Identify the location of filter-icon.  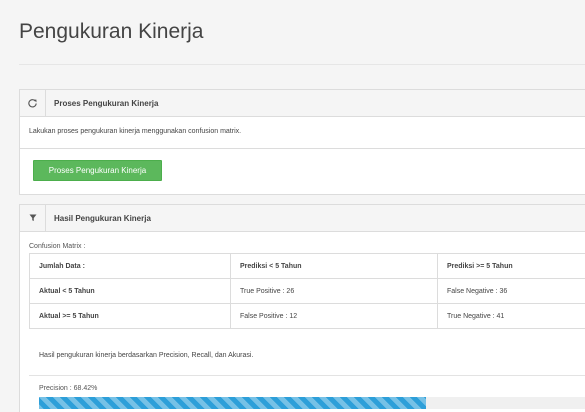
(33, 218).